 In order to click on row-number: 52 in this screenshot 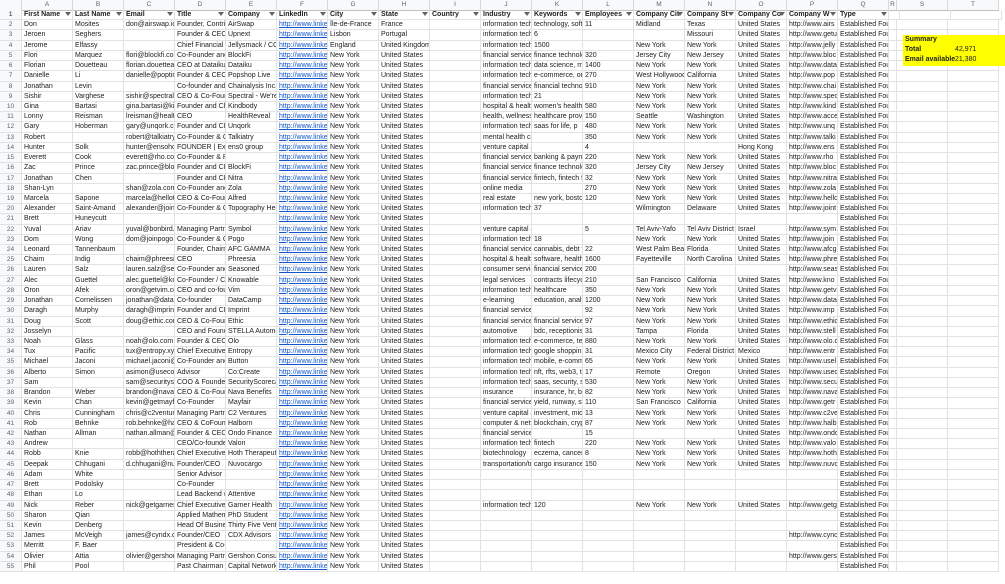, I will do `click(11, 536)`.